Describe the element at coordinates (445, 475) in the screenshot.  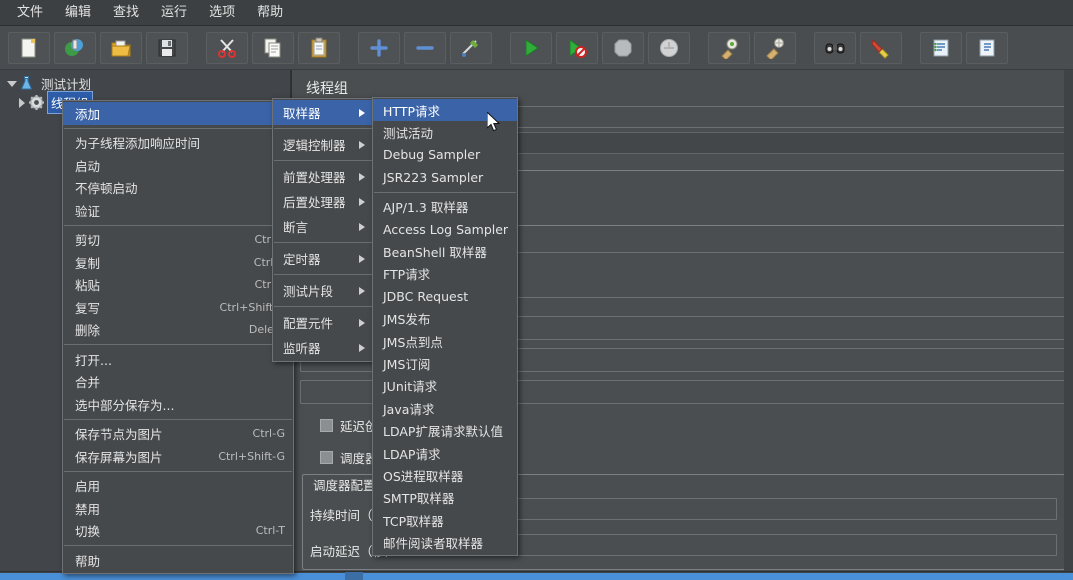
I see `sampler-item-OS进程取样器: OS进程取样器` at that location.